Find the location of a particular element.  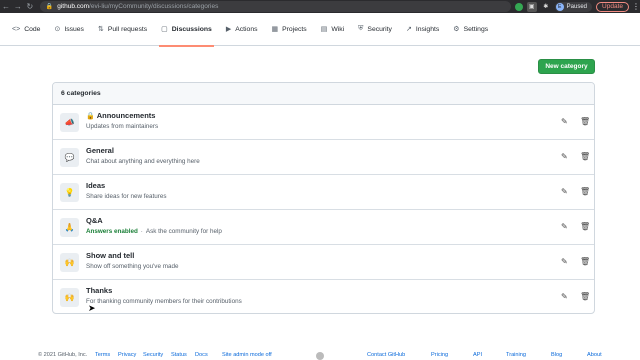

category-desc-wrap: Show off something you've made is located at coordinates (132, 266).